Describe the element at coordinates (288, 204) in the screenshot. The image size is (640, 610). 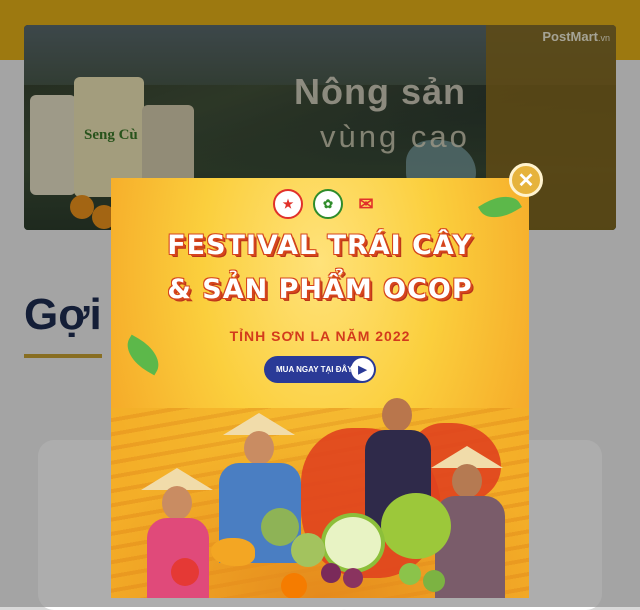
I see `son-la-logo: ★` at that location.